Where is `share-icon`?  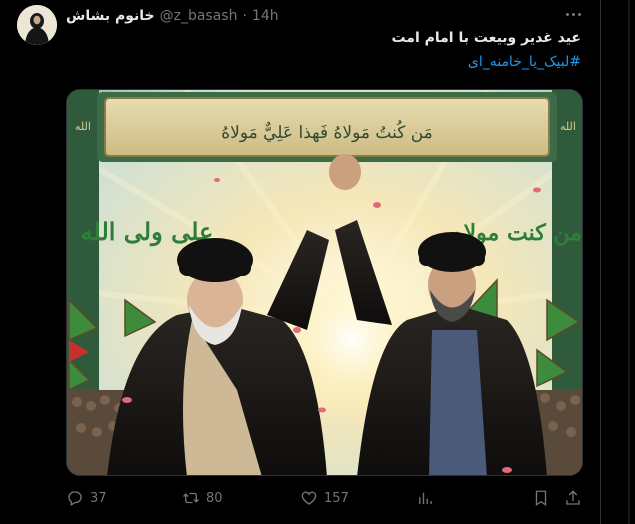 share-icon is located at coordinates (573, 497).